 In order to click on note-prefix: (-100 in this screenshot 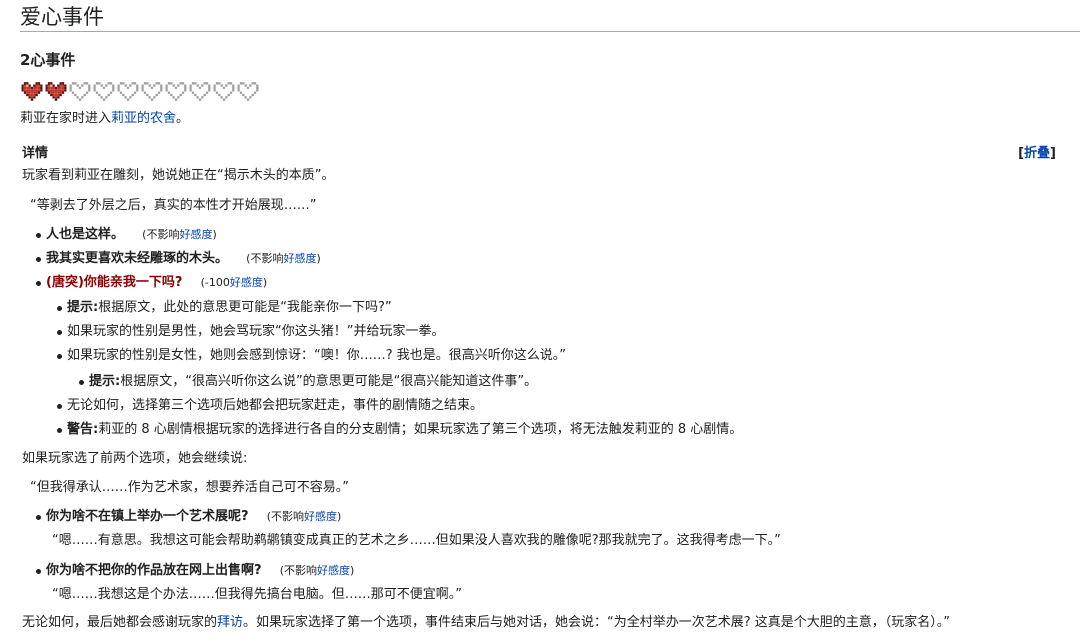, I will do `click(215, 282)`.